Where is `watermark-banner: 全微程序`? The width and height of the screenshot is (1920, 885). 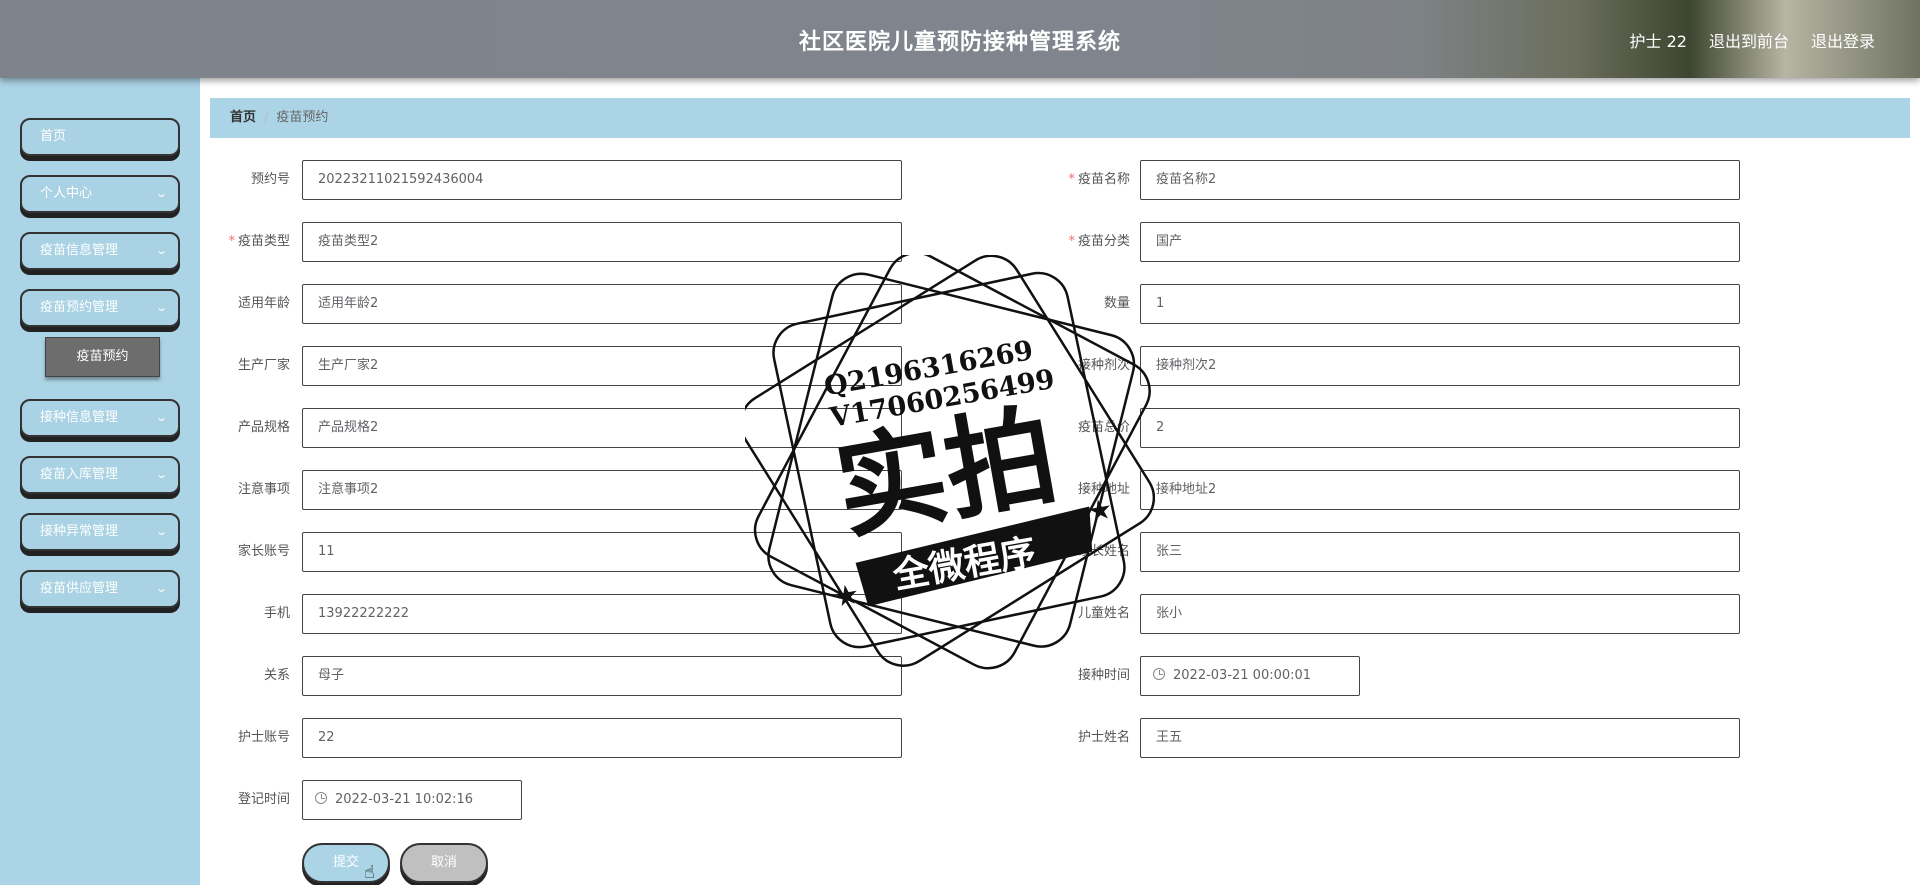 watermark-banner: 全微程序 is located at coordinates (964, 564).